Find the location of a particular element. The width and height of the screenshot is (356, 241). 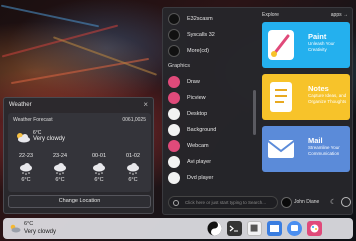

webcam-icon is located at coordinates (174, 145).